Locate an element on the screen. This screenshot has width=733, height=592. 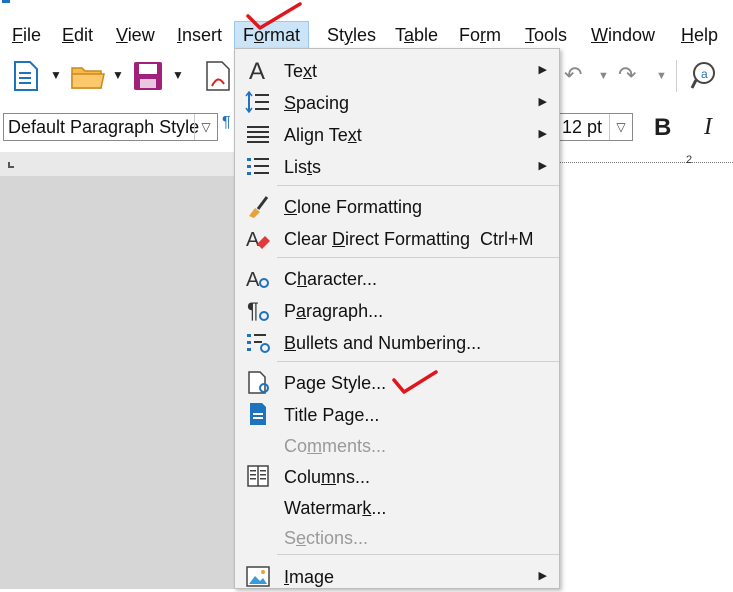
paragraph-style-value: Default Paragraph Style is located at coordinates (104, 127).